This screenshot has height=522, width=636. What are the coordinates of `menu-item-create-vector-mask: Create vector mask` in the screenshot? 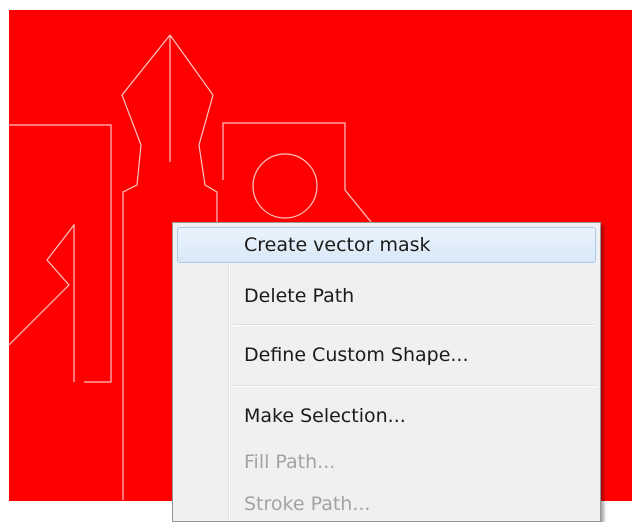 It's located at (386, 245).